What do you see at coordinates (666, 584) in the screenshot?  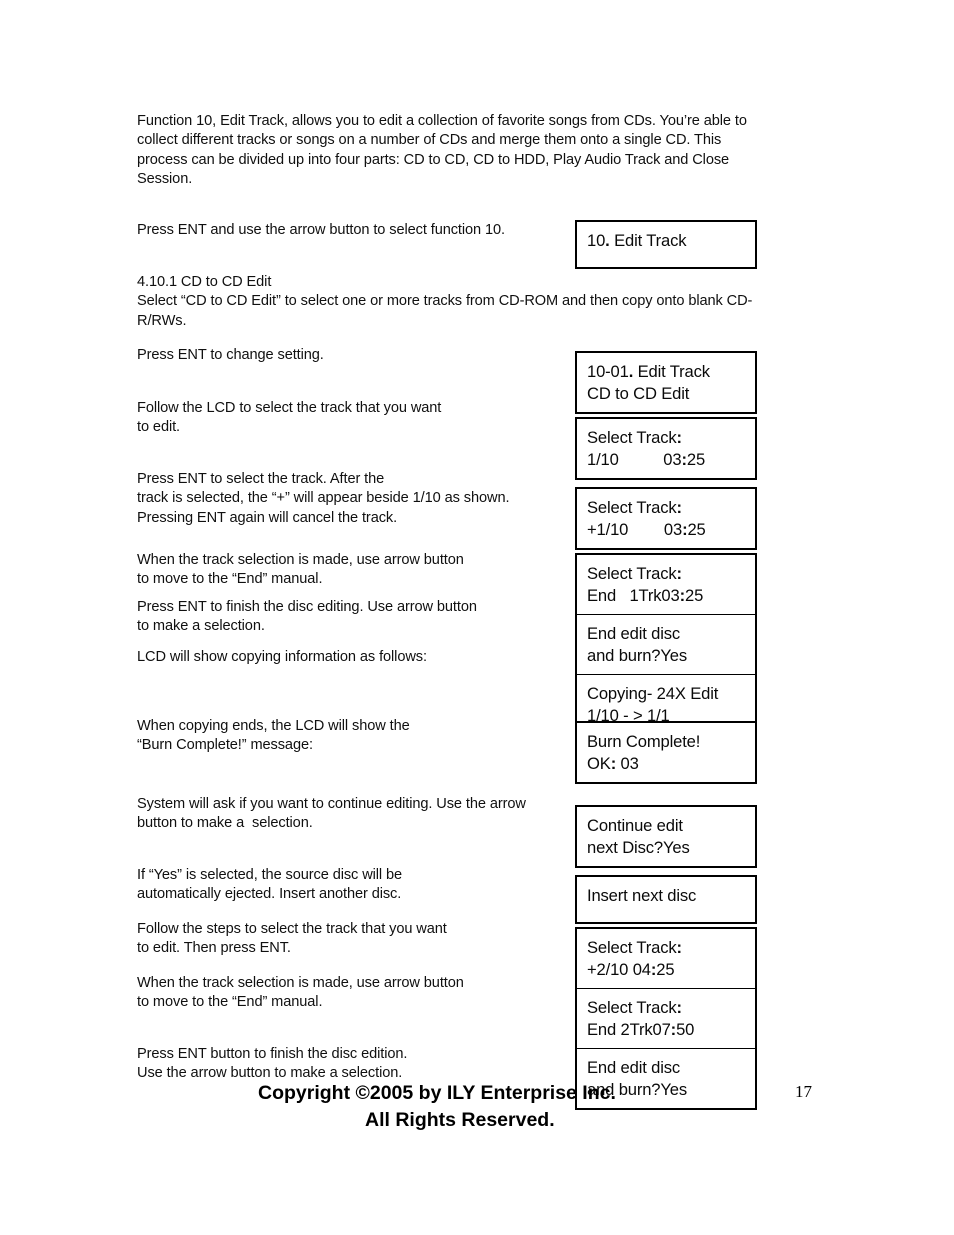 I see `lcd-screen-select-track-end-1: Select Track: End 1Trk03:25` at bounding box center [666, 584].